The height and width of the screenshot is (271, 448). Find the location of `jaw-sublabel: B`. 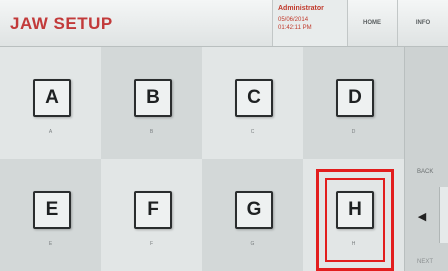

jaw-sublabel: B is located at coordinates (151, 132).